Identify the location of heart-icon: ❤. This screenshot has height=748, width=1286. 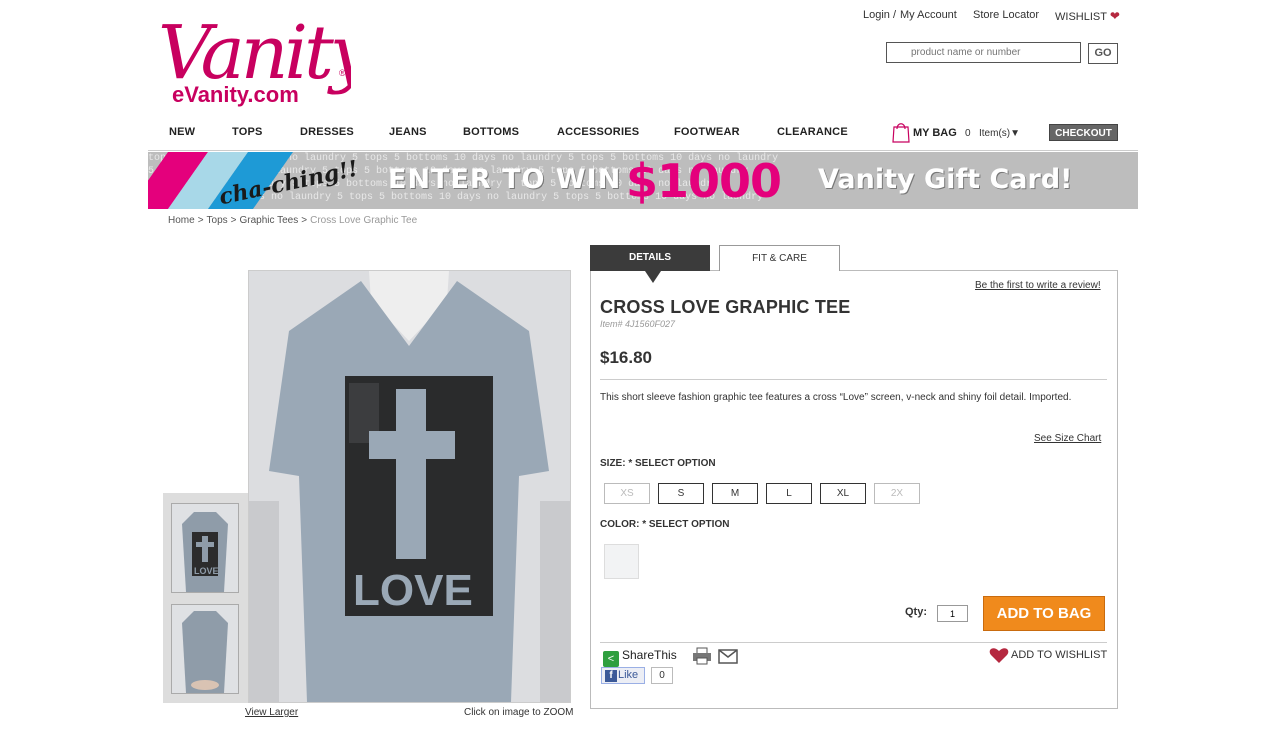
(1114, 16).